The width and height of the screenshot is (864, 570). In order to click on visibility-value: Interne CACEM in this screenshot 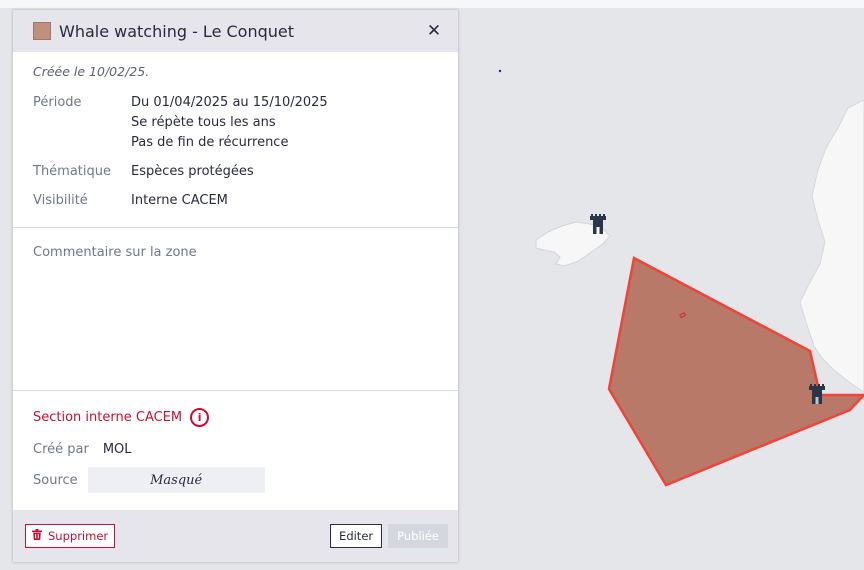, I will do `click(179, 200)`.